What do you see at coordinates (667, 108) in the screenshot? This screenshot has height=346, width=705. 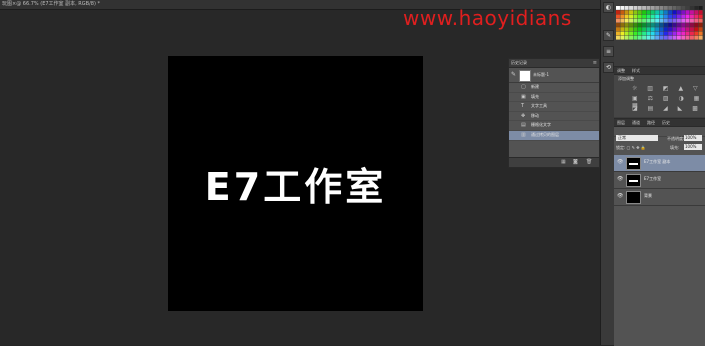 I see `adjustment-icons-row-3: ◪ ▤ ◢ ◣ ▩` at bounding box center [667, 108].